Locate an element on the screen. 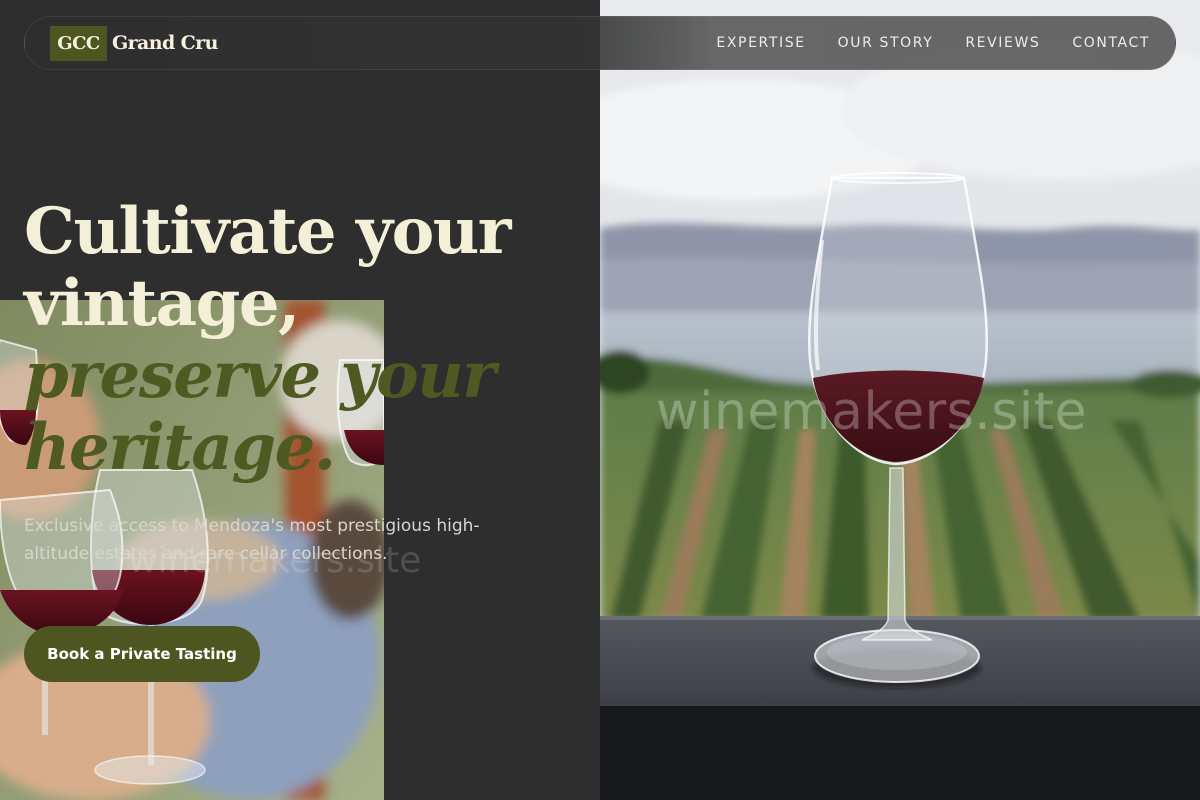 The height and width of the screenshot is (800, 1200). nav-link-reviews: REVIEWS is located at coordinates (1002, 43).